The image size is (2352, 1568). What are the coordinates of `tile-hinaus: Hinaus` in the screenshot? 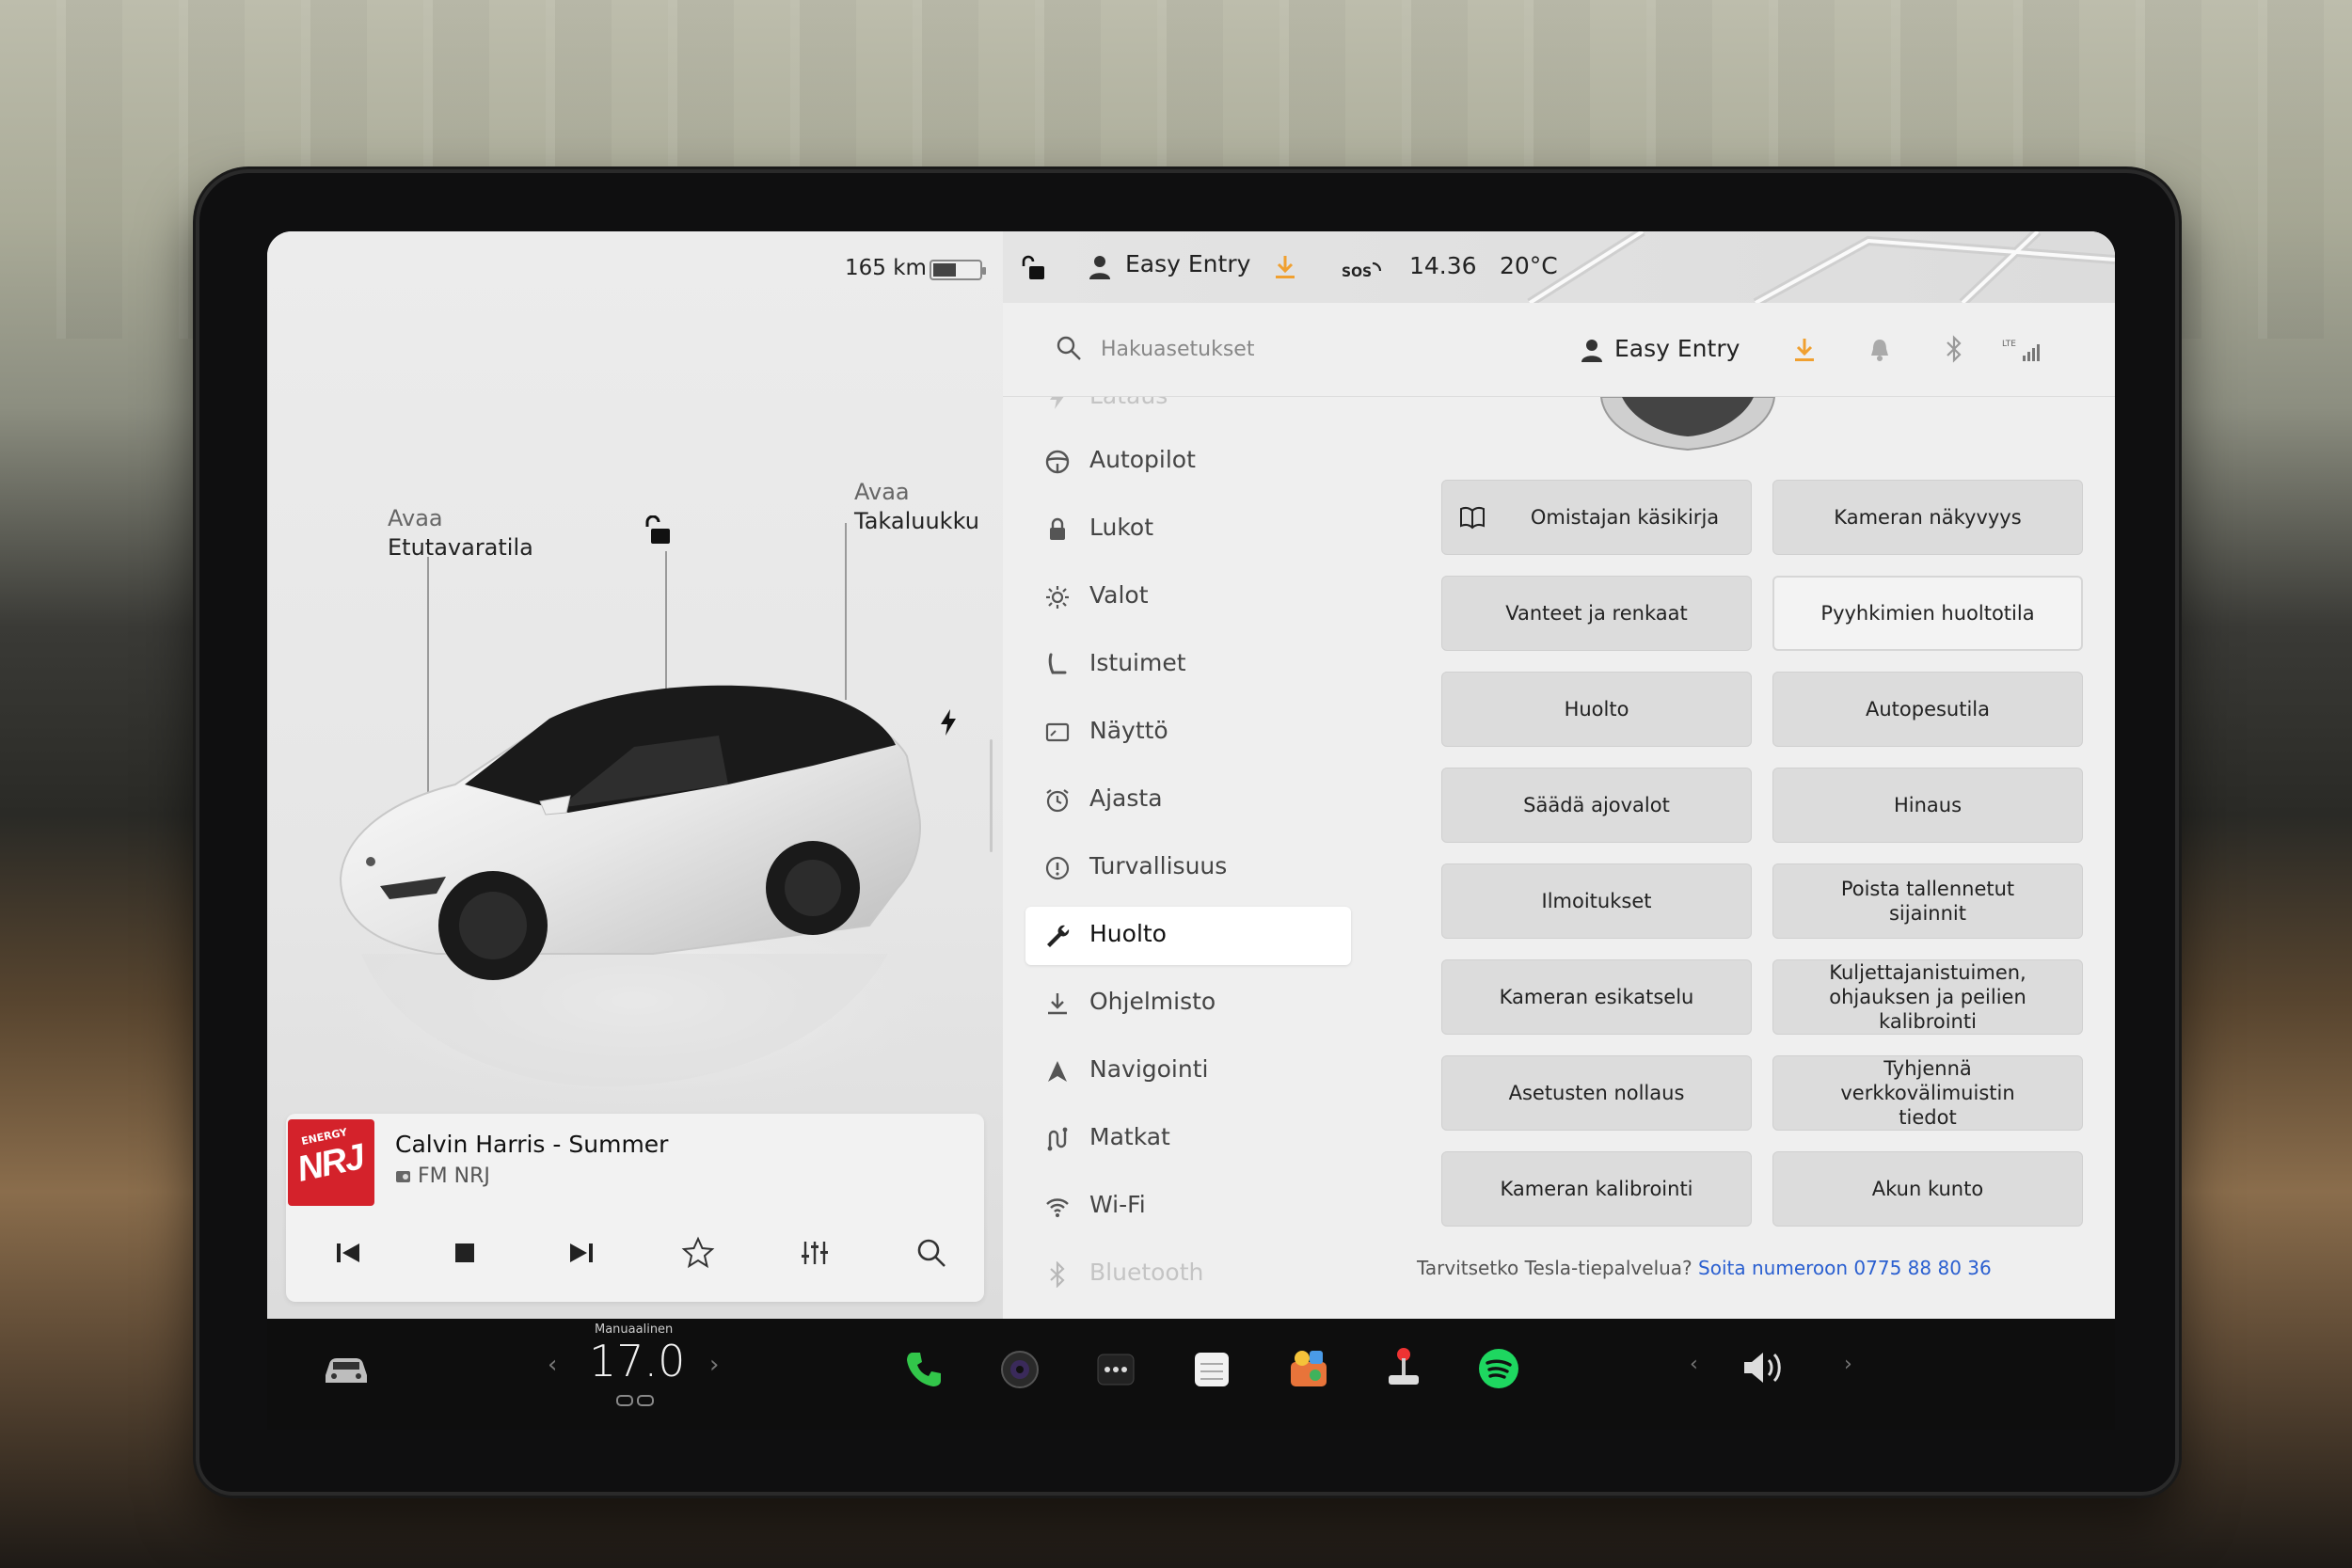 It's located at (1927, 805).